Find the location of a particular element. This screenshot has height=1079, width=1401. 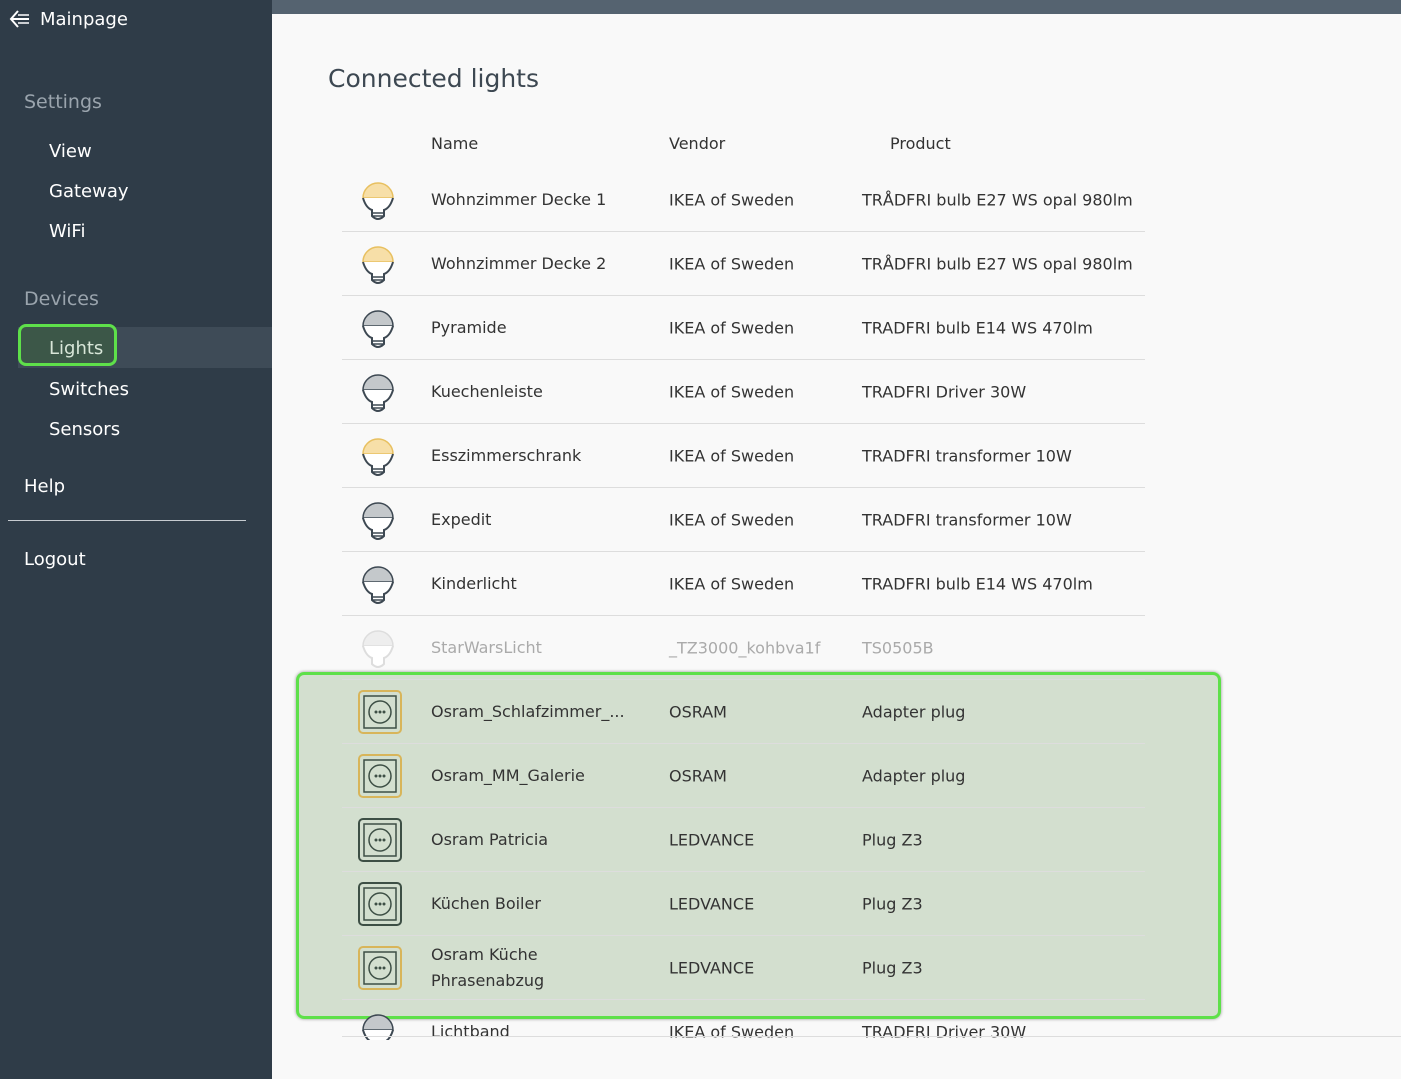

page-title: Connected lights is located at coordinates (433, 78).